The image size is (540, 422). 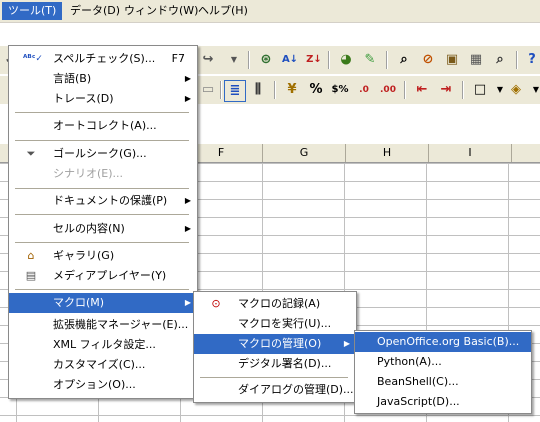 I want to click on menu-item-macros: マクロ(M) ▶, so click(x=103, y=303).